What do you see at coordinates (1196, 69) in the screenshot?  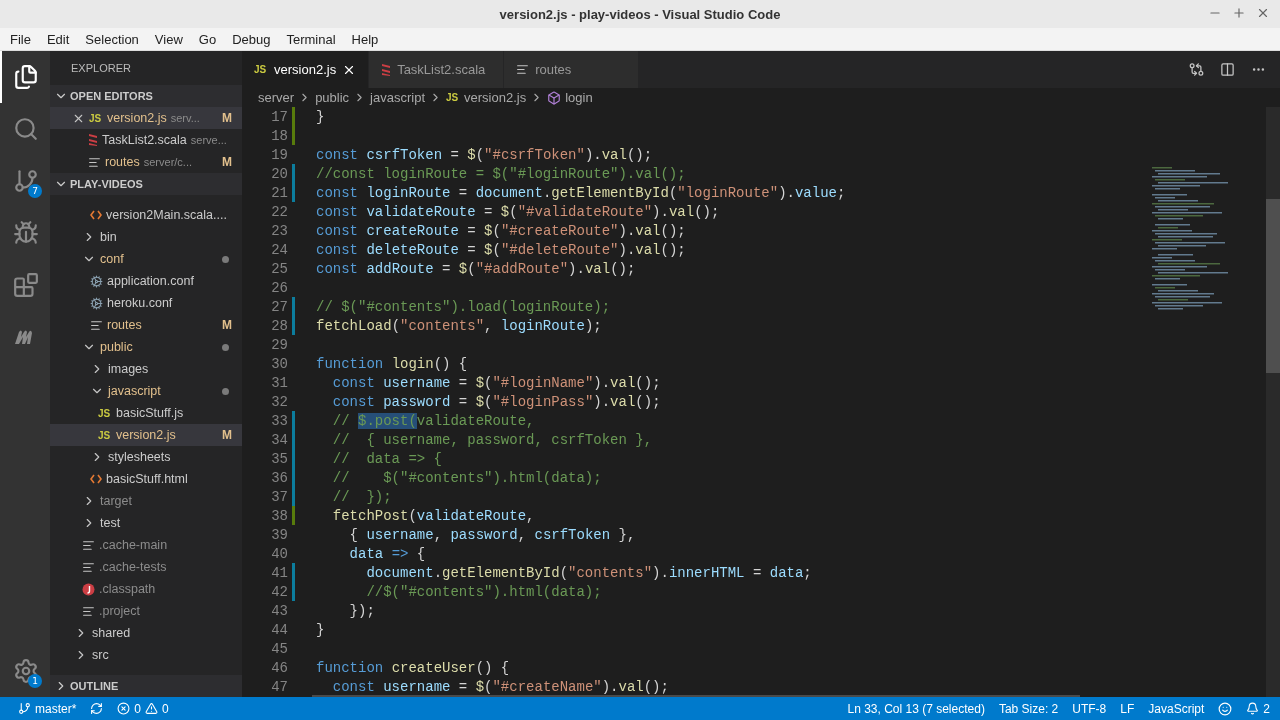 I see `compare-icon` at bounding box center [1196, 69].